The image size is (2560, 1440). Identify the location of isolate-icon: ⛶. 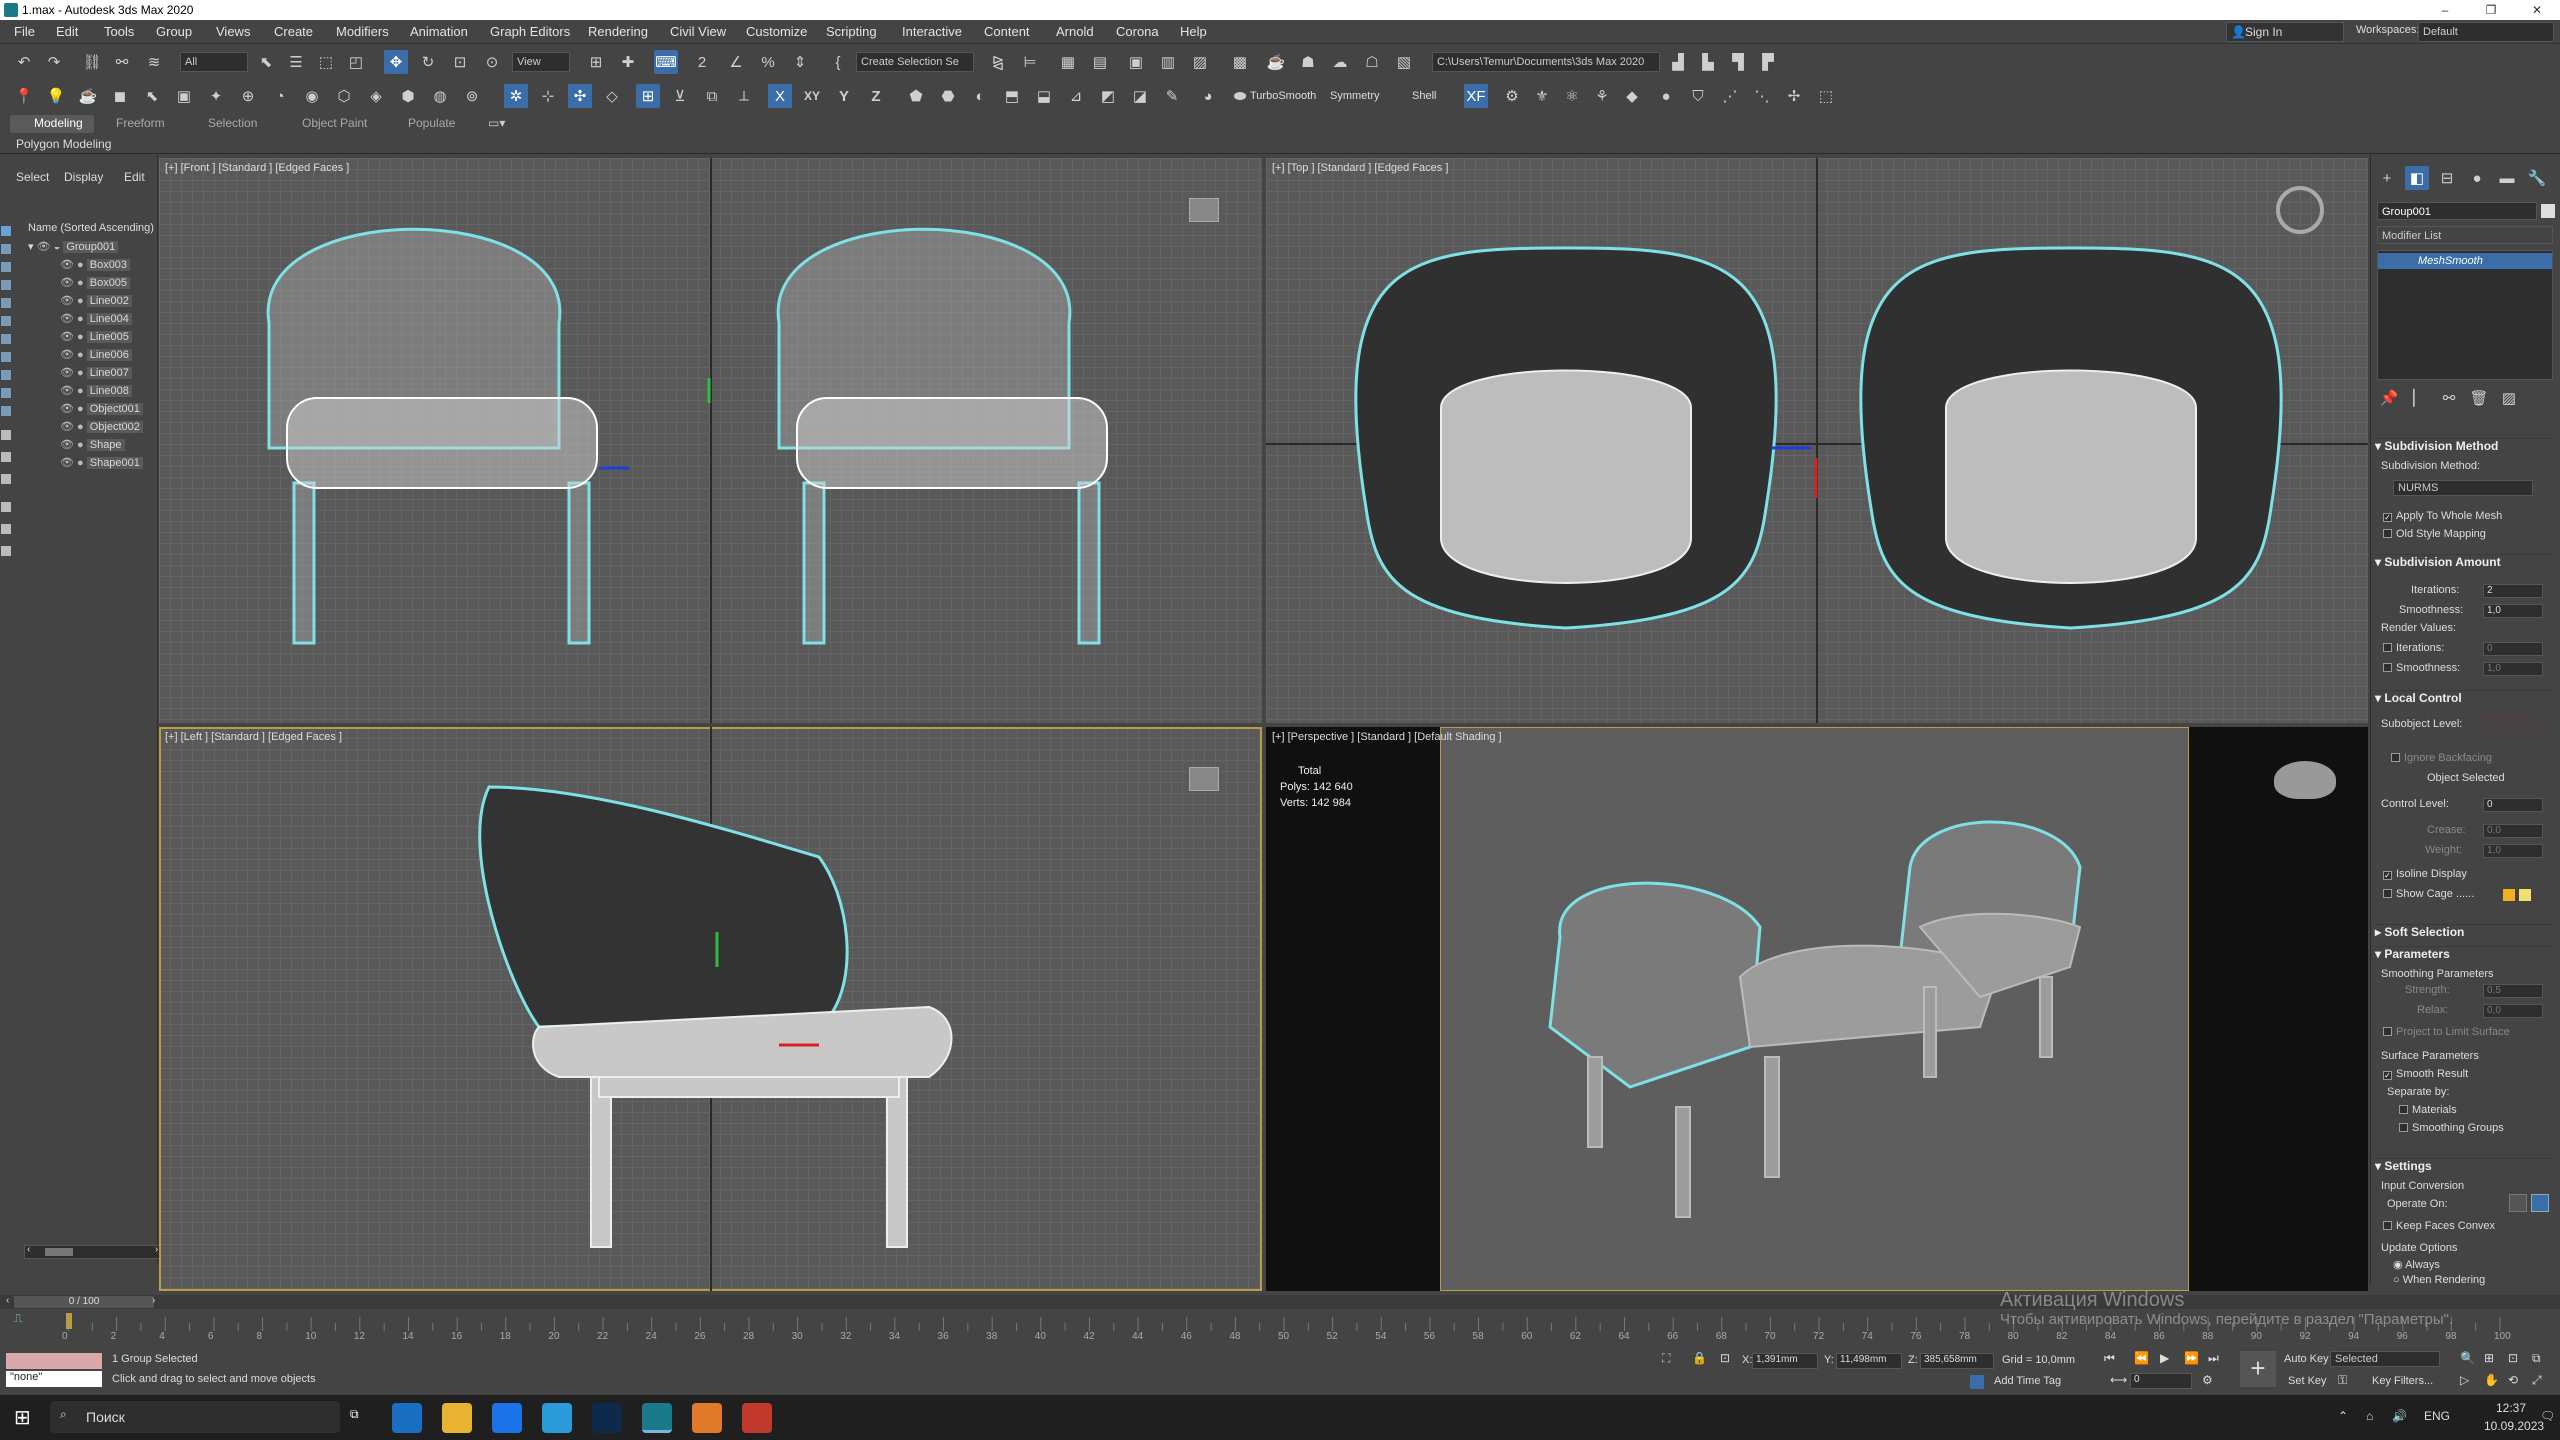
(1666, 1358).